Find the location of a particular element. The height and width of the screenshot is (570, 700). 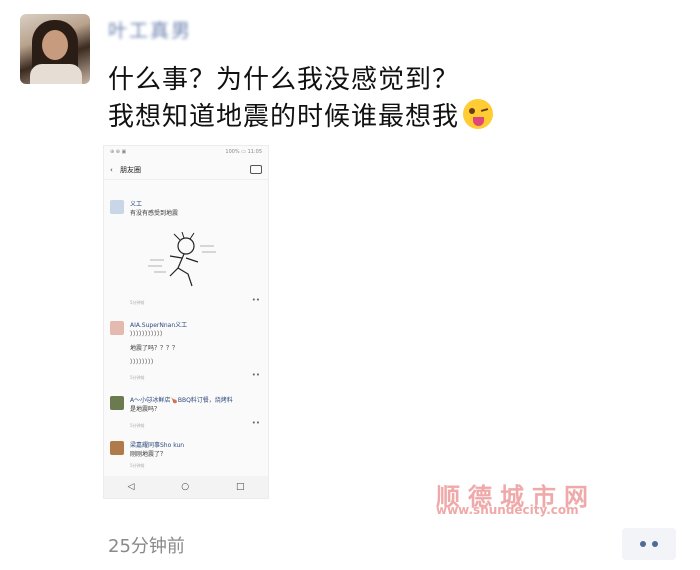

watermark-url: www.shundecity.com is located at coordinates (507, 510).